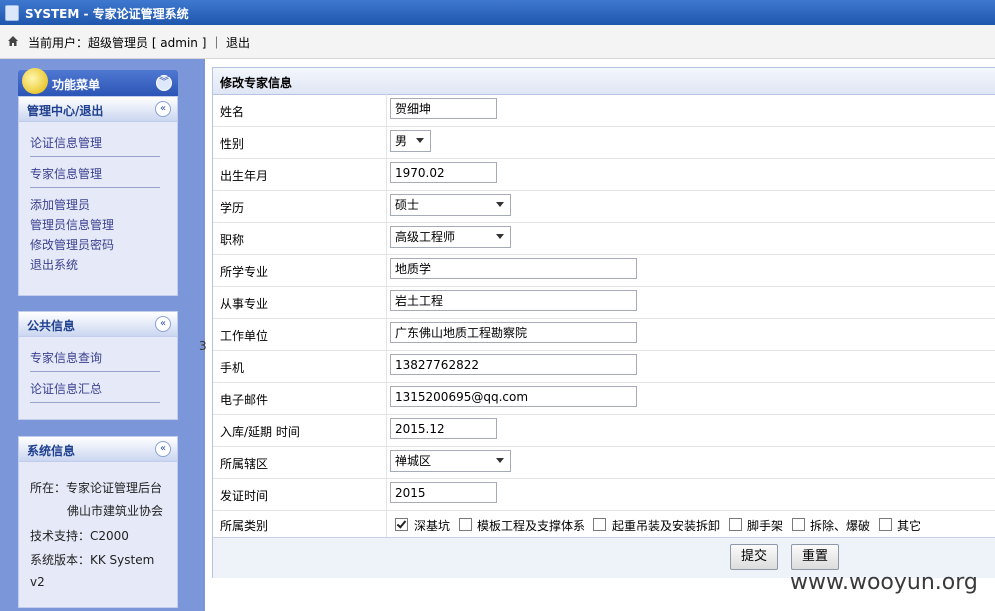  What do you see at coordinates (604, 174) in the screenshot?
I see `row-birth: 出生年月 1970.02` at bounding box center [604, 174].